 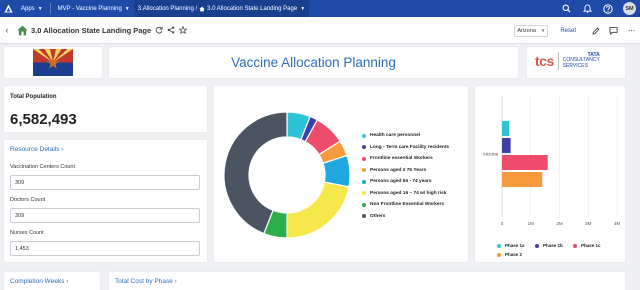 I want to click on edit-icon, so click(x=595, y=30).